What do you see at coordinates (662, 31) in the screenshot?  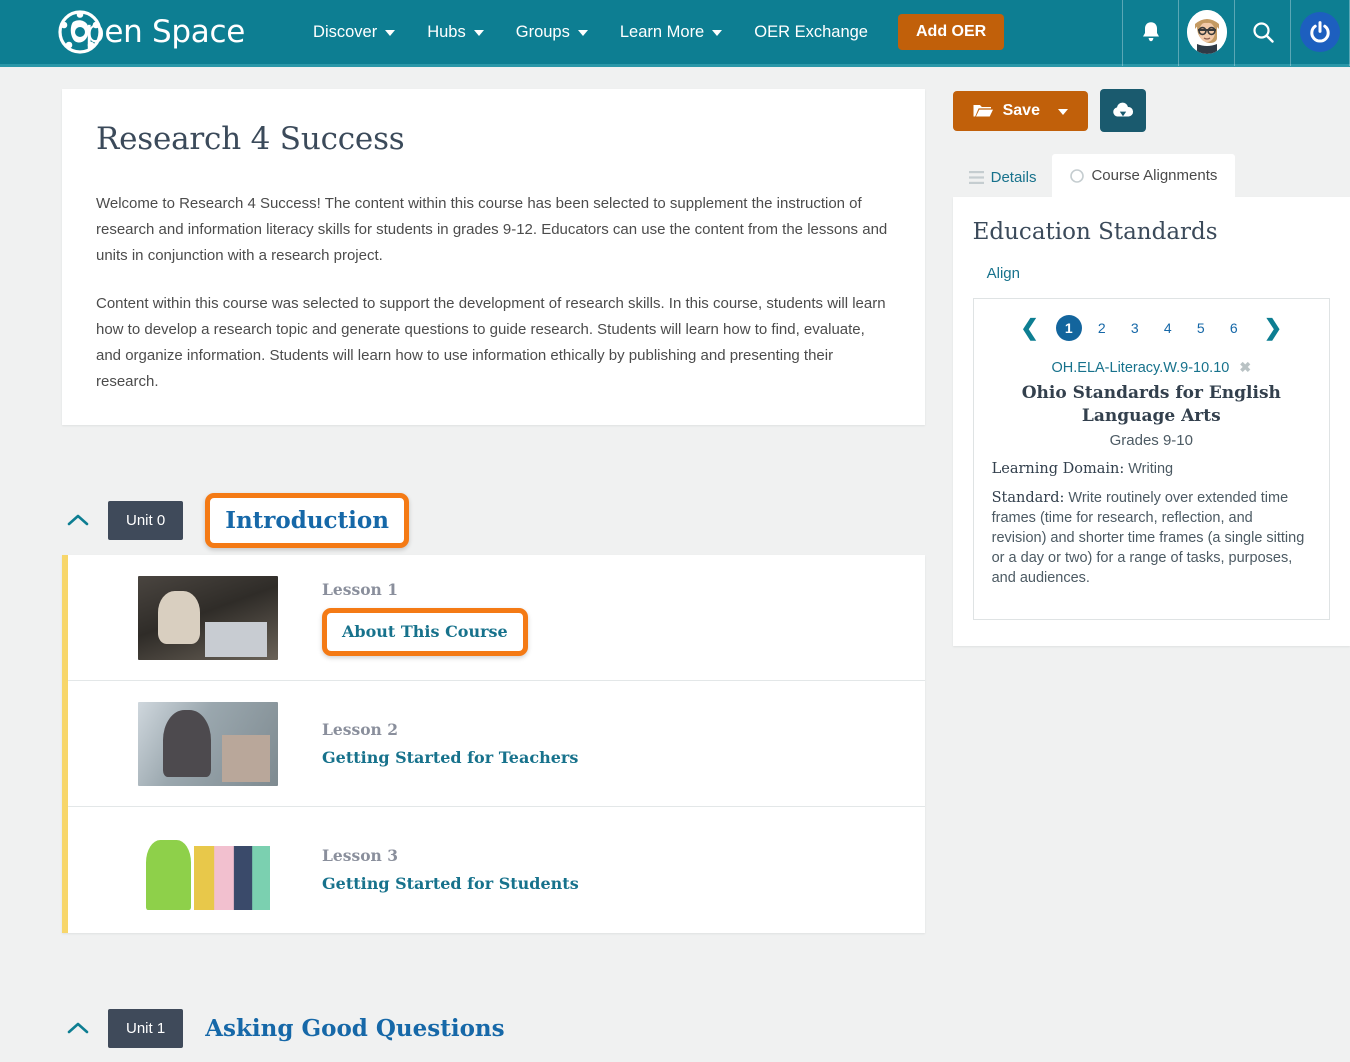 I see `nav-label: Learn More` at bounding box center [662, 31].